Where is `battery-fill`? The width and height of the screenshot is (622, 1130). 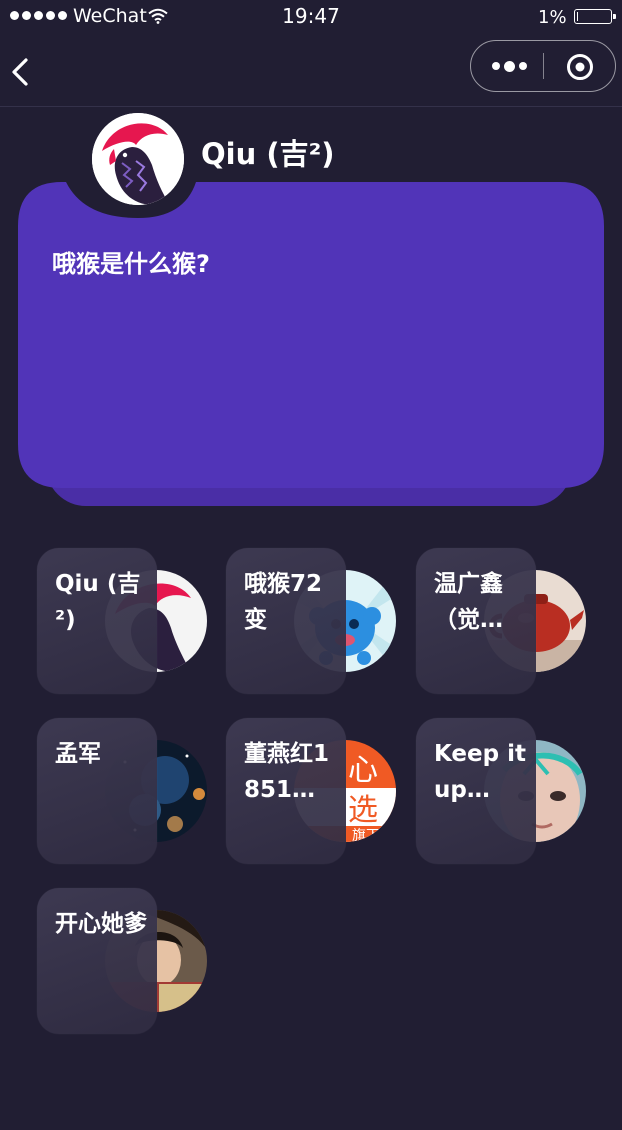
battery-fill is located at coordinates (577, 16).